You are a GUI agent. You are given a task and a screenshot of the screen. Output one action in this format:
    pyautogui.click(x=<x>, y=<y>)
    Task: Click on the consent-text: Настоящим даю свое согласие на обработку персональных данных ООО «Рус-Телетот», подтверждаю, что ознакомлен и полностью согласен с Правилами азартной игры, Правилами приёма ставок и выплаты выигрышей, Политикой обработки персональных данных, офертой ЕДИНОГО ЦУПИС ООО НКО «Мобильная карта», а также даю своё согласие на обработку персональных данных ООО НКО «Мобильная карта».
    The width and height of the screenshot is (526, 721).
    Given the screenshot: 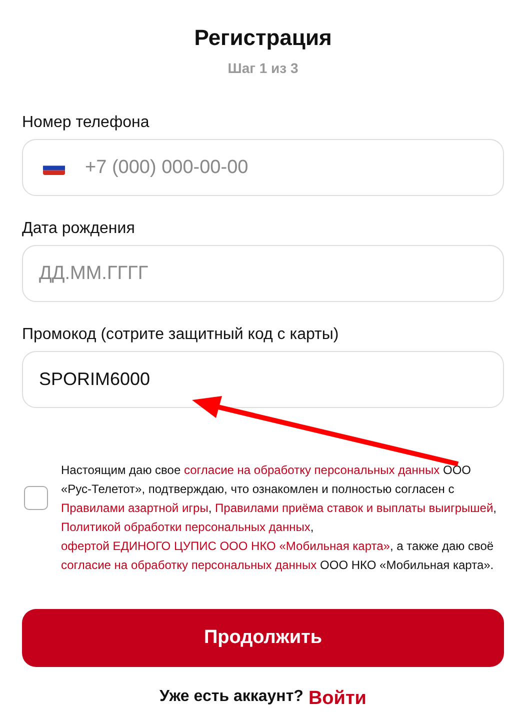 What is the action you would take?
    pyautogui.click(x=279, y=518)
    